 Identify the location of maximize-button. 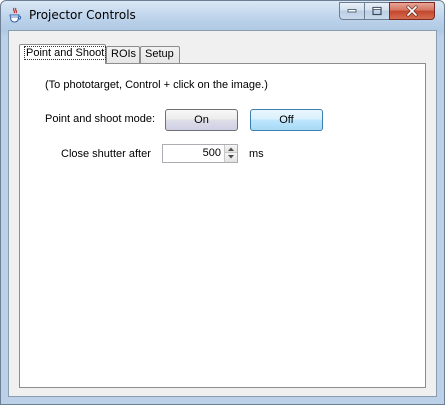
(377, 11).